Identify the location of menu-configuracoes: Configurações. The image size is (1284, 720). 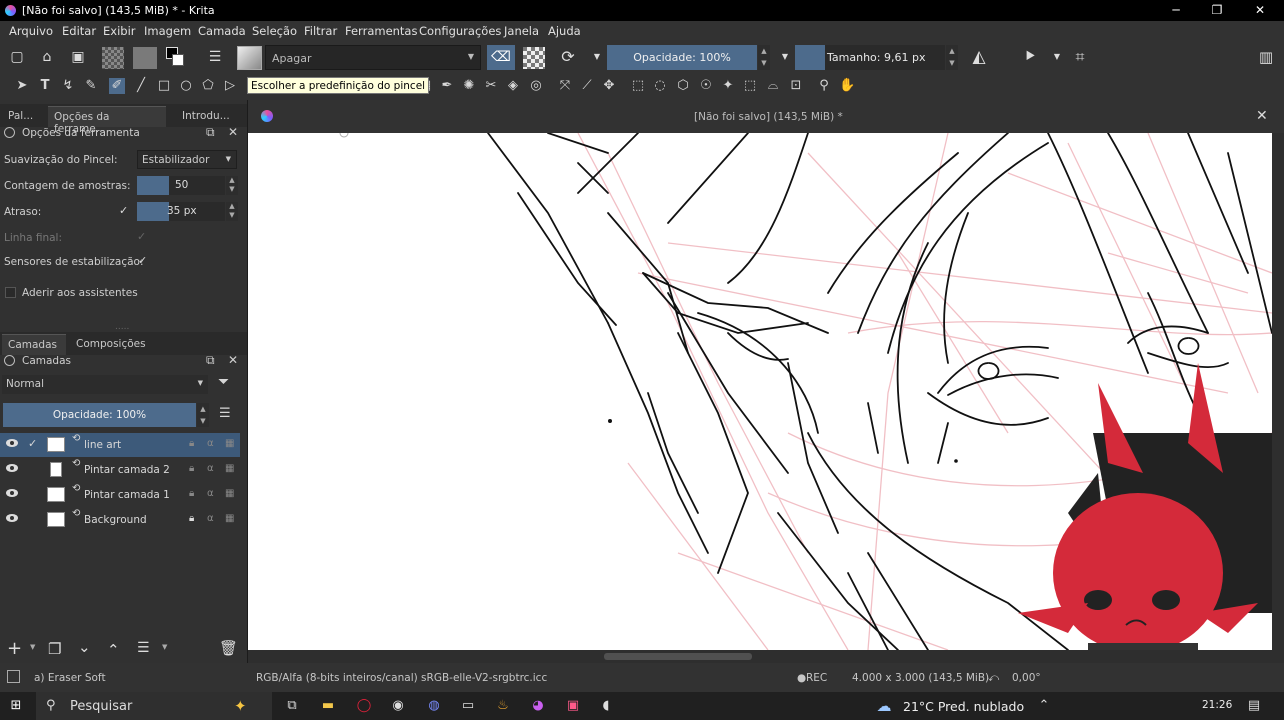
(460, 31).